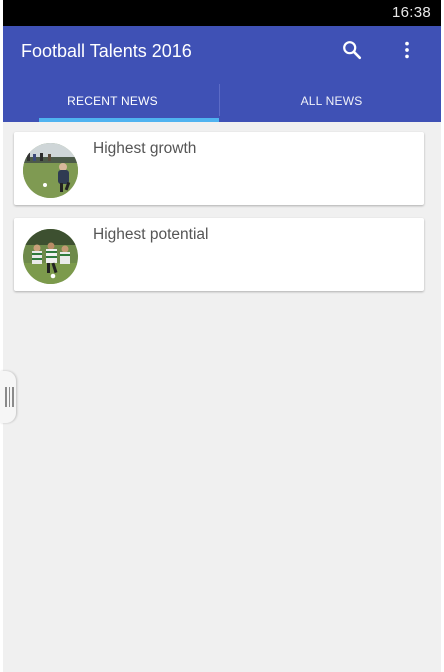 This screenshot has height=672, width=444. I want to click on tab-recent-news: RECENT NEWS, so click(112, 101).